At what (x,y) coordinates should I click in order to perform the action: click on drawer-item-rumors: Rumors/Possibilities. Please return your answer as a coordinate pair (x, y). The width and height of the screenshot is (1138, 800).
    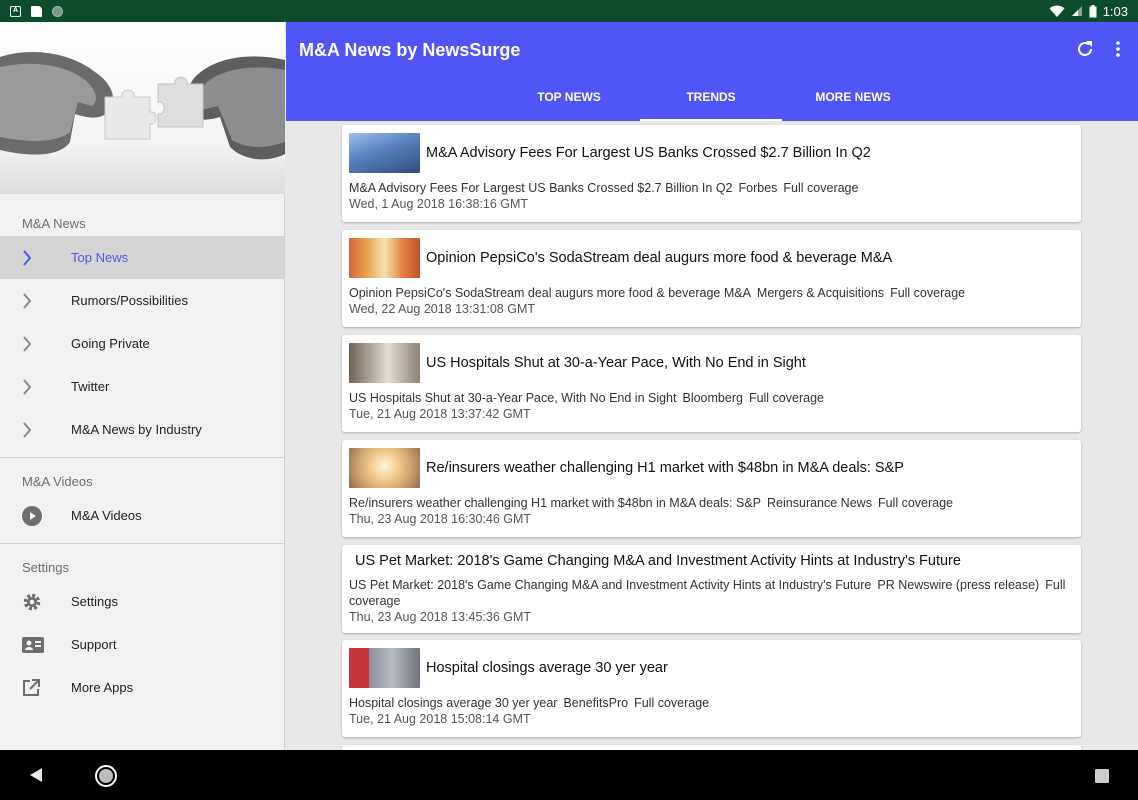
    Looking at the image, I should click on (142, 300).